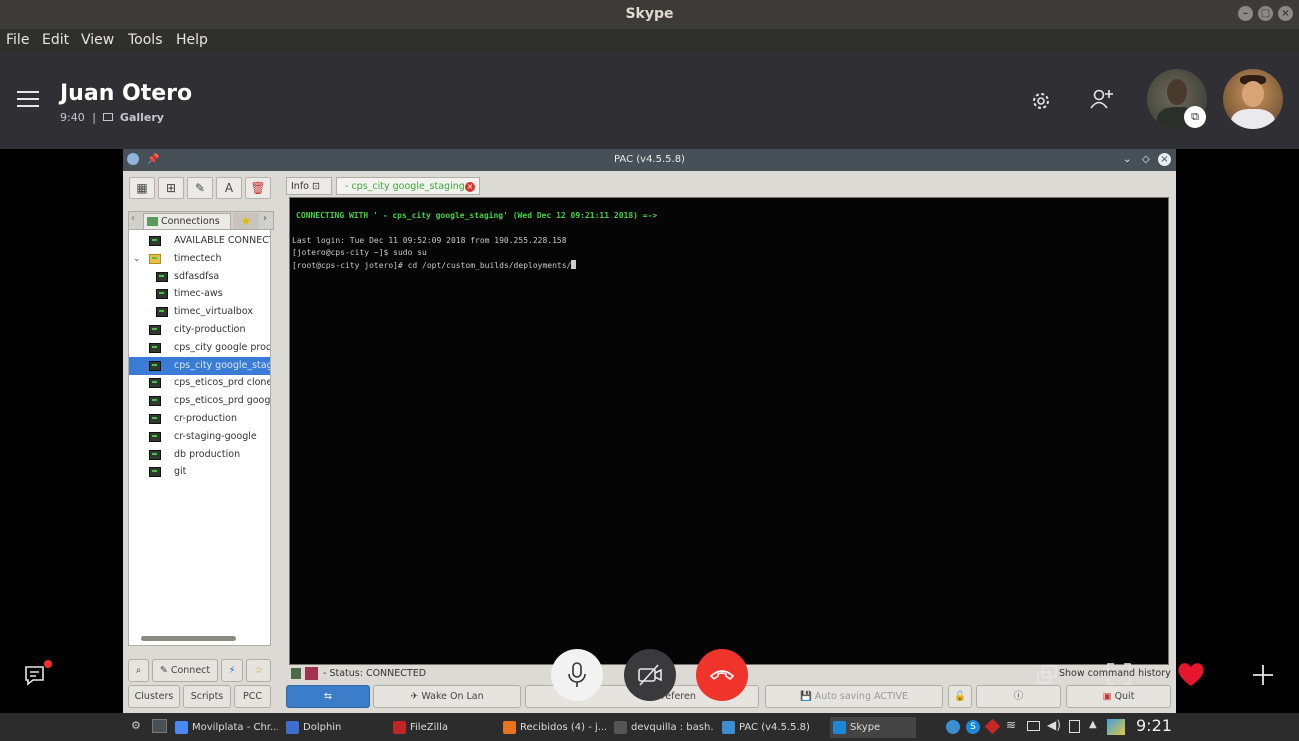 The height and width of the screenshot is (741, 1299). Describe the element at coordinates (138, 670) in the screenshot. I see `search-icon: ⌕` at that location.